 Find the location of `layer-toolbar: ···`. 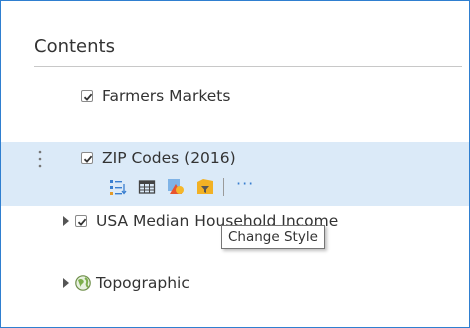

layer-toolbar: ··· is located at coordinates (181, 186).